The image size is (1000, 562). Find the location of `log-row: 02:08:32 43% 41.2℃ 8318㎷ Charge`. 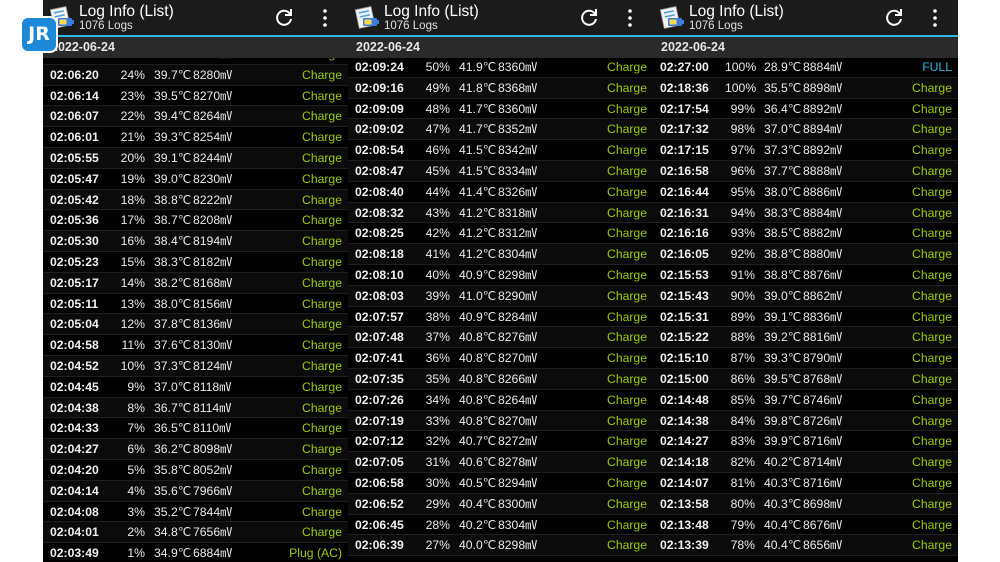

log-row: 02:08:32 43% 41.2℃ 8318㎷ Charge is located at coordinates (500, 213).